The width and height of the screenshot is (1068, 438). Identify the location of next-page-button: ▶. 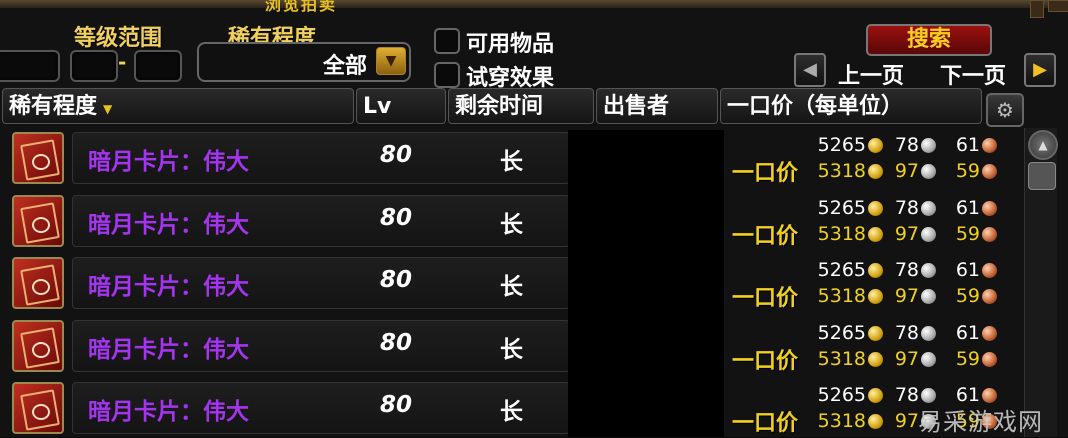
(1040, 70).